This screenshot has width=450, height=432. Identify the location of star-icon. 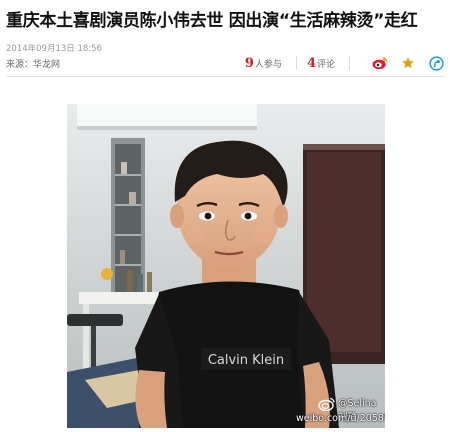
(408, 63).